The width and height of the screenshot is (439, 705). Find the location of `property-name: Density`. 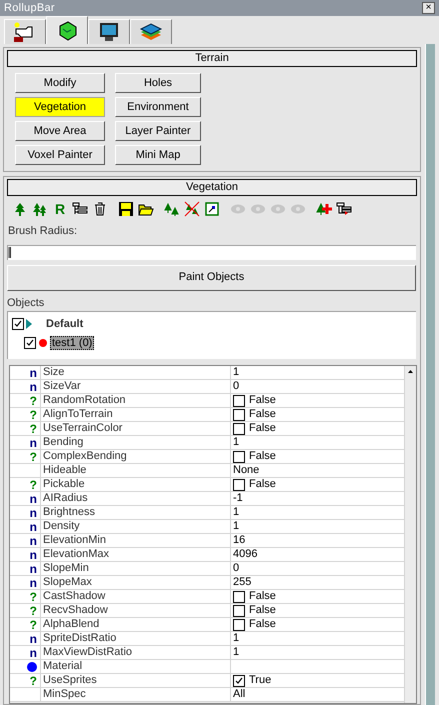

property-name: Density is located at coordinates (136, 526).